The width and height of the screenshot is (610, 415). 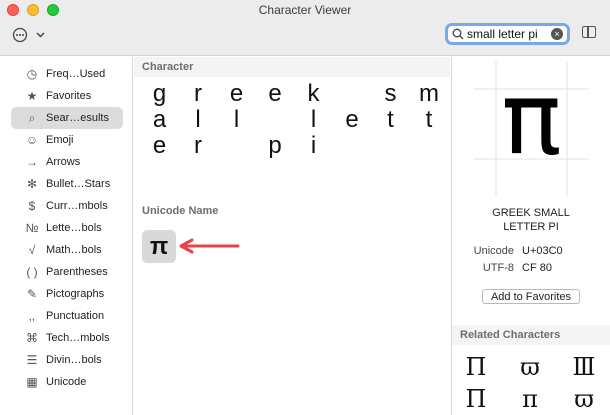 What do you see at coordinates (74, 360) in the screenshot?
I see `sidebar-item-label: Divin…bols` at bounding box center [74, 360].